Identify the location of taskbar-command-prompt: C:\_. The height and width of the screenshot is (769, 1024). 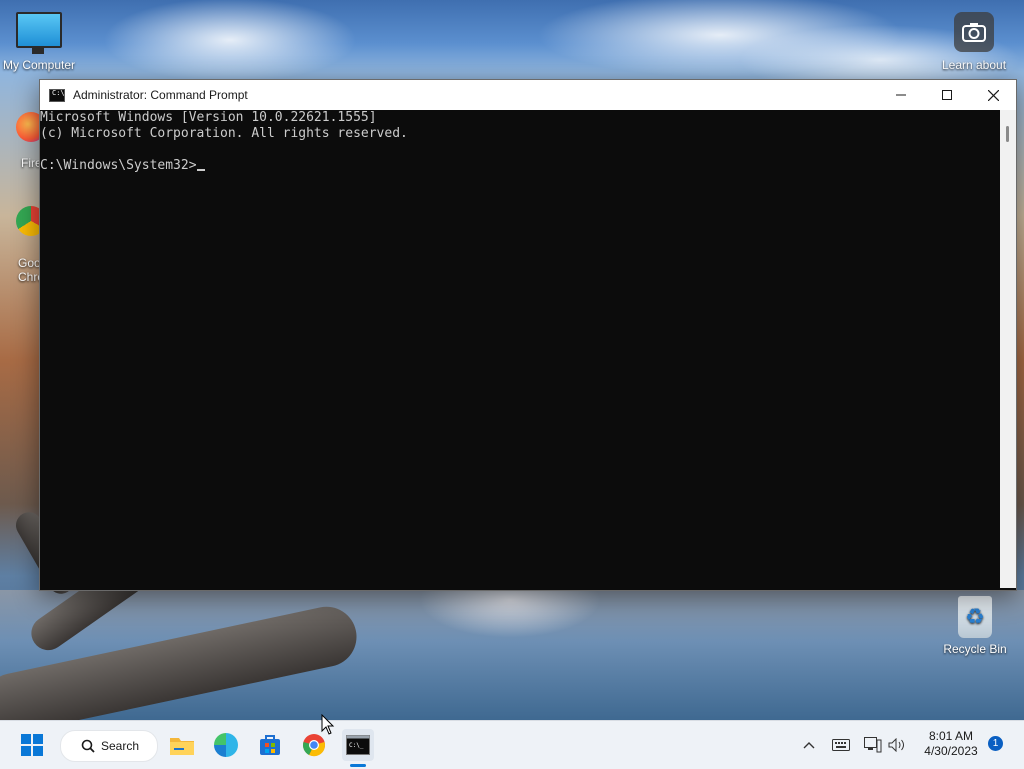
(358, 745).